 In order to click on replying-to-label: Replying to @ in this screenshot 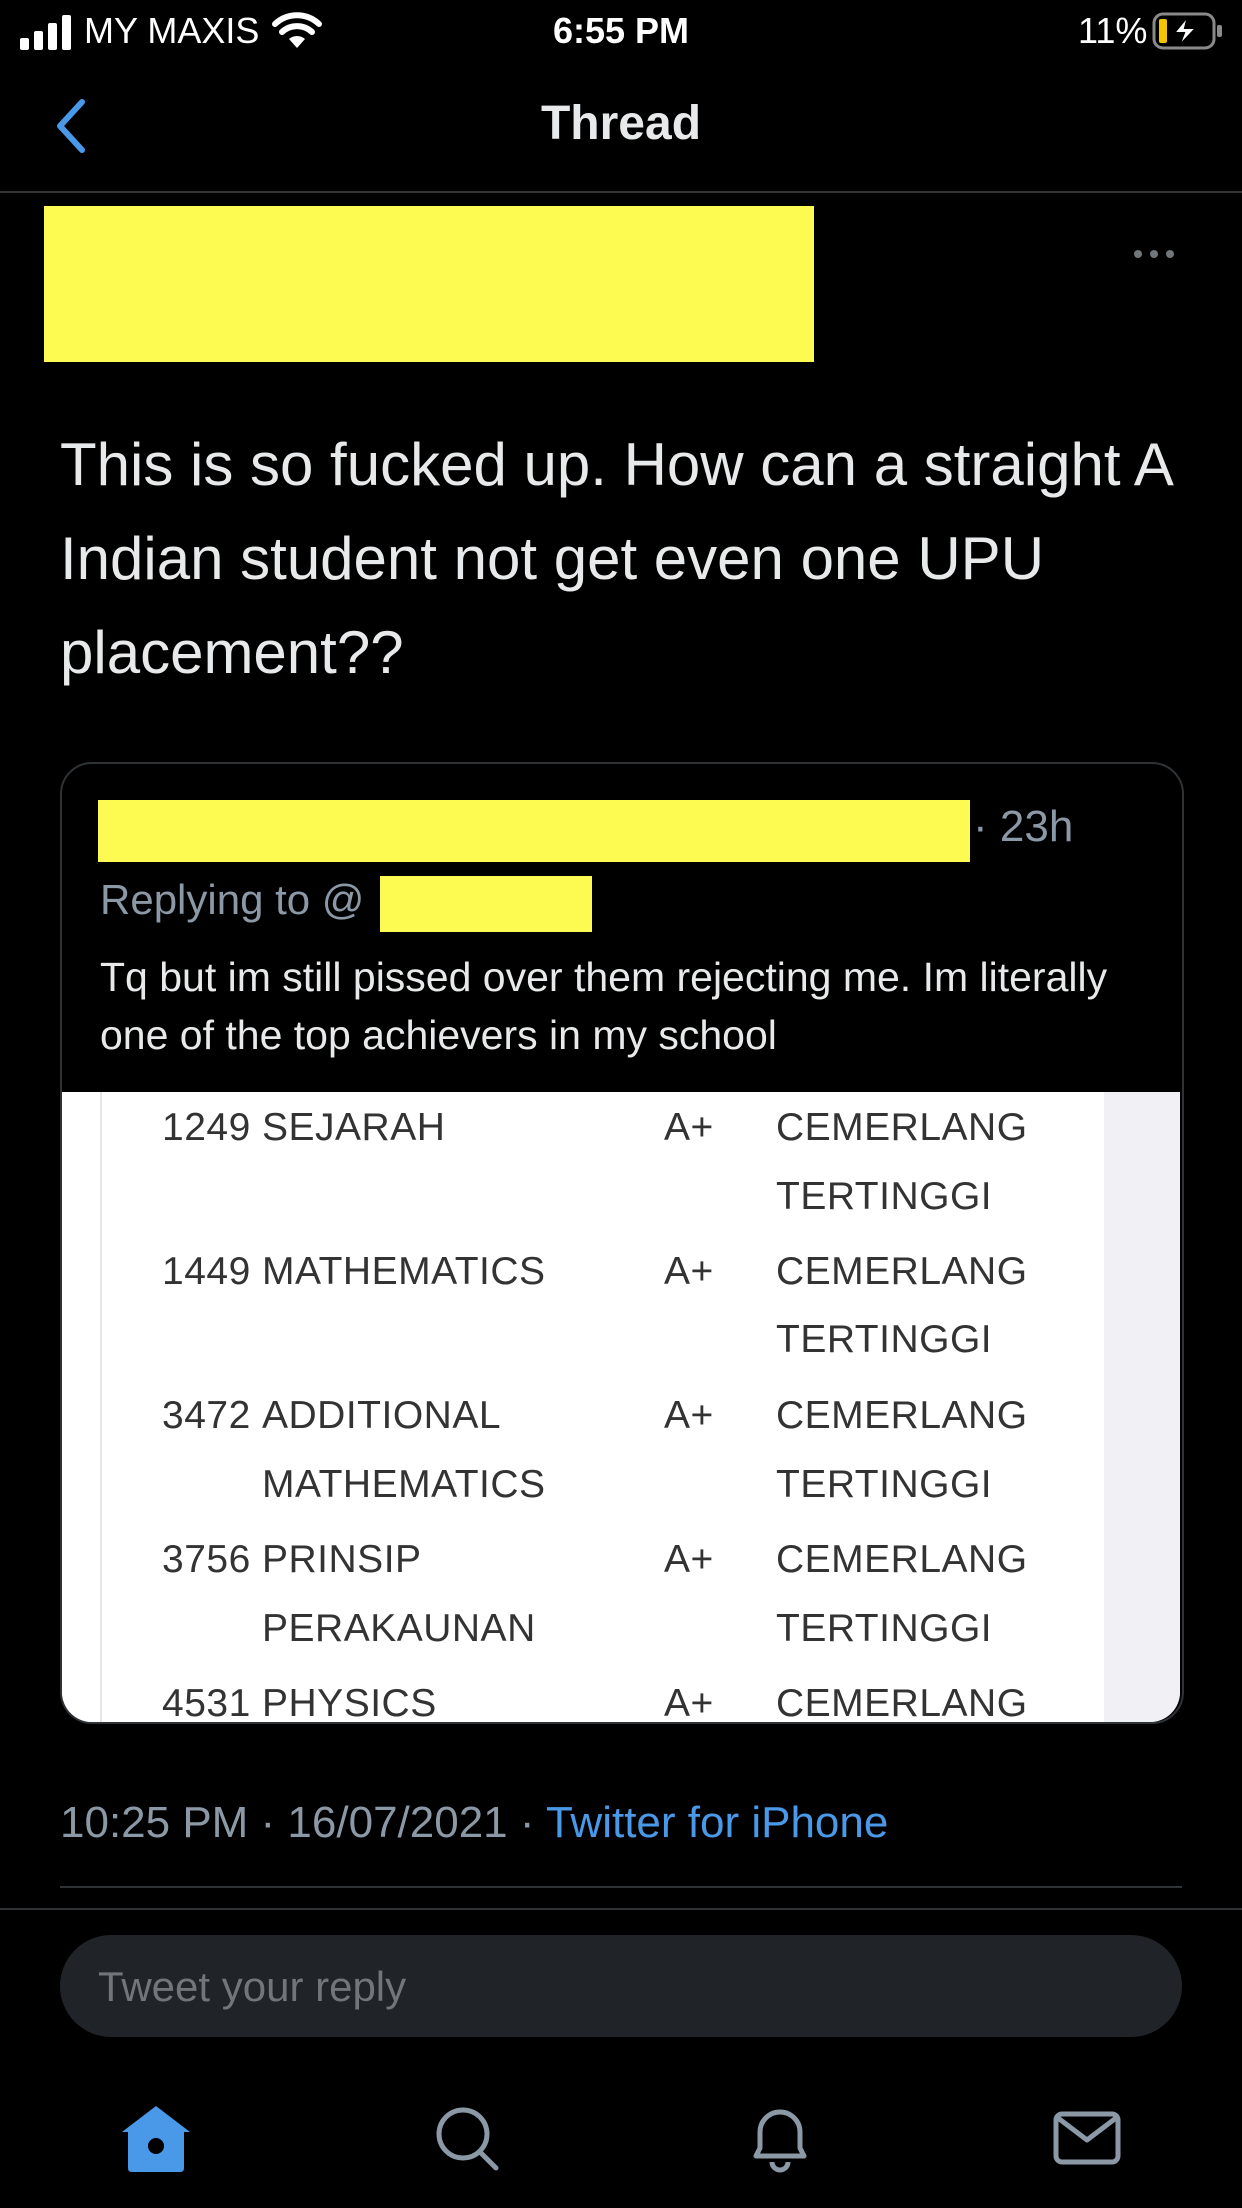, I will do `click(232, 899)`.